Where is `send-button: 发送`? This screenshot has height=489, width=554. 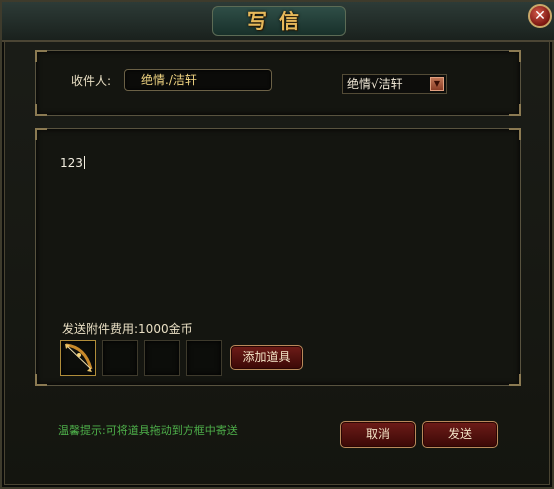 send-button: 发送 is located at coordinates (460, 434).